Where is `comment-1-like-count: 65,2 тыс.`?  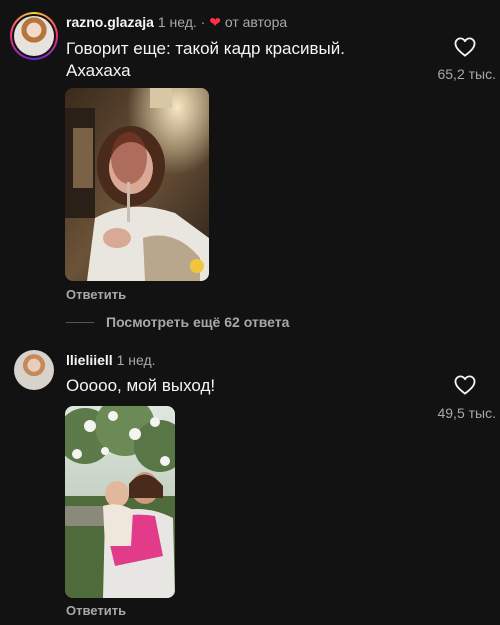
comment-1-like-count: 65,2 тыс. is located at coordinates (466, 74).